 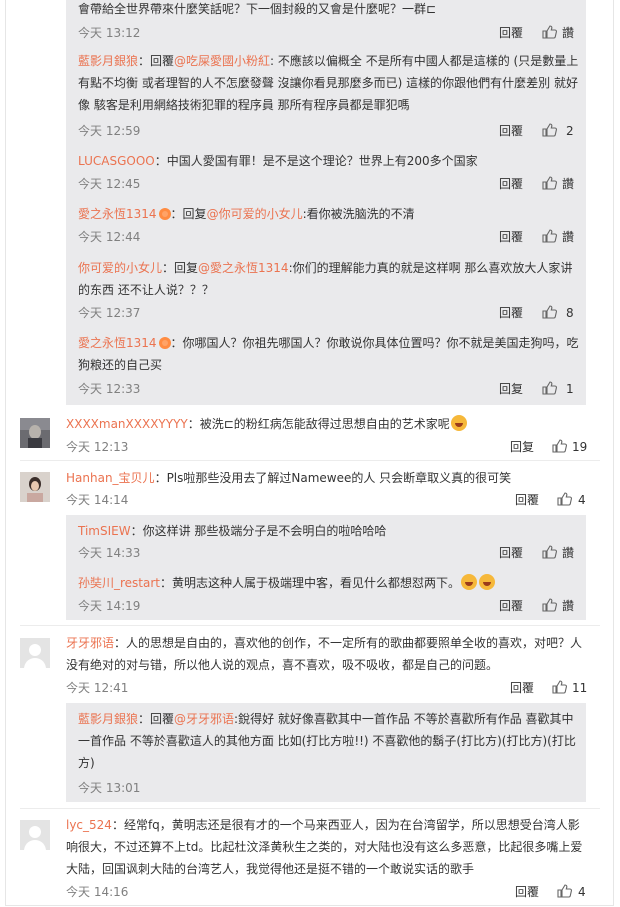 What do you see at coordinates (109, 184) in the screenshot?
I see `comment-time: 今天 12:45` at bounding box center [109, 184].